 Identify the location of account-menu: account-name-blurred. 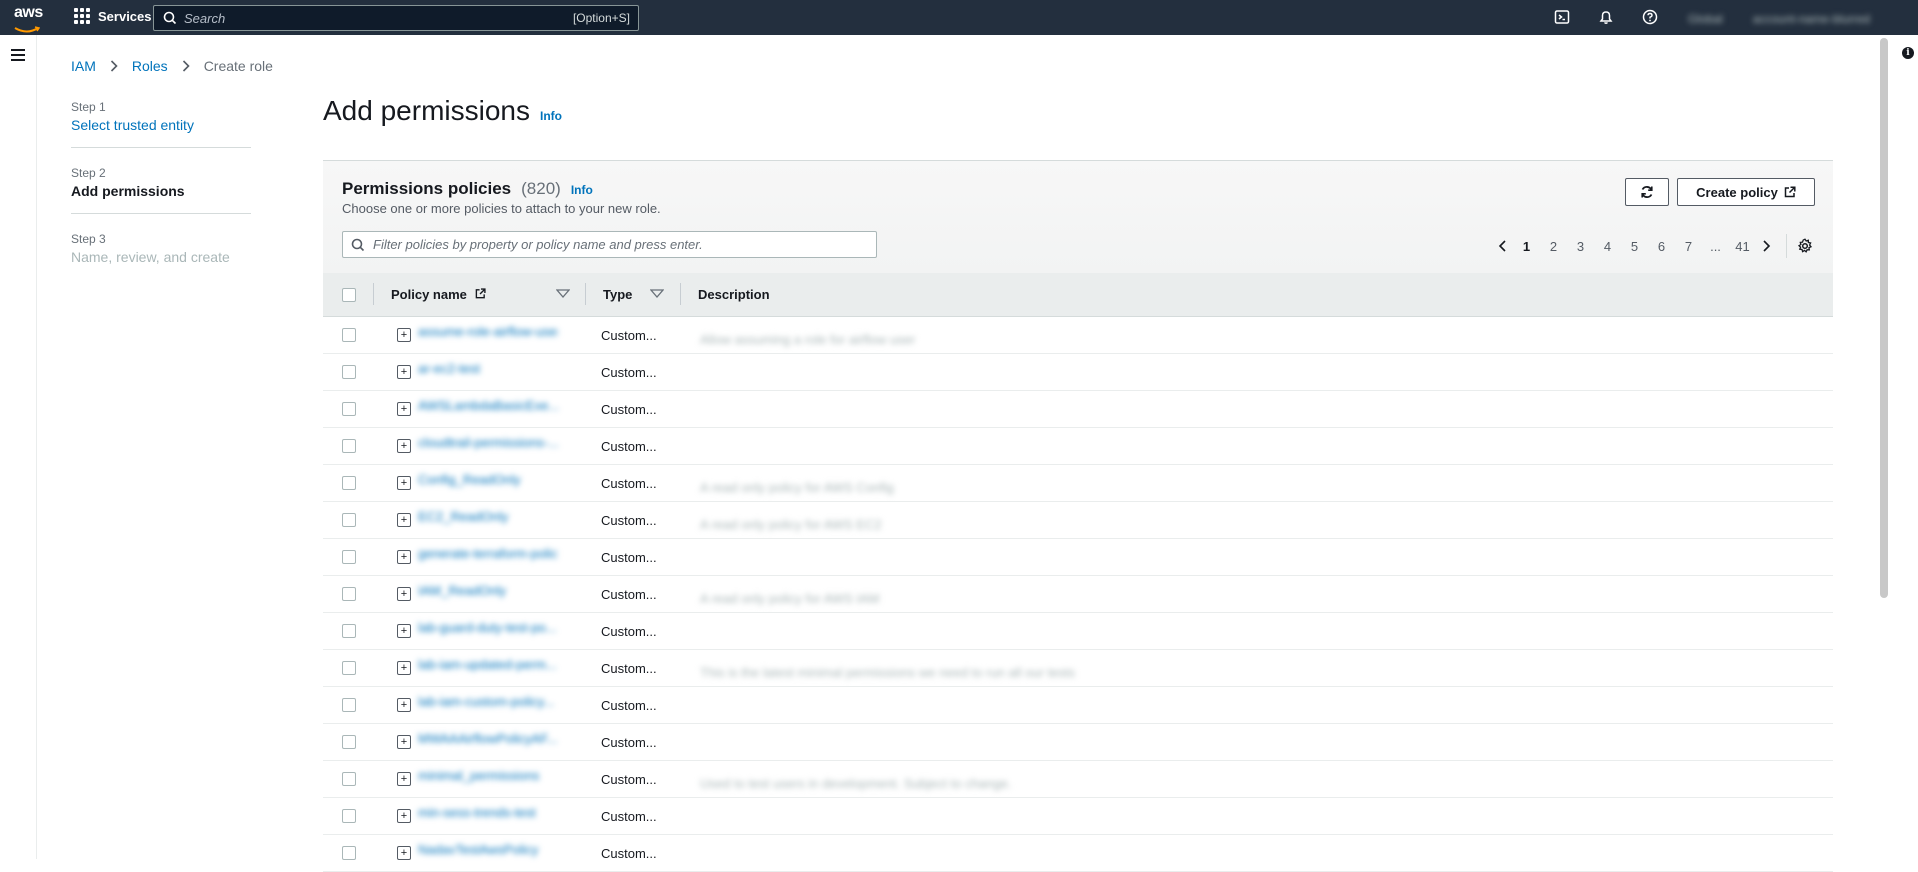
(1811, 19).